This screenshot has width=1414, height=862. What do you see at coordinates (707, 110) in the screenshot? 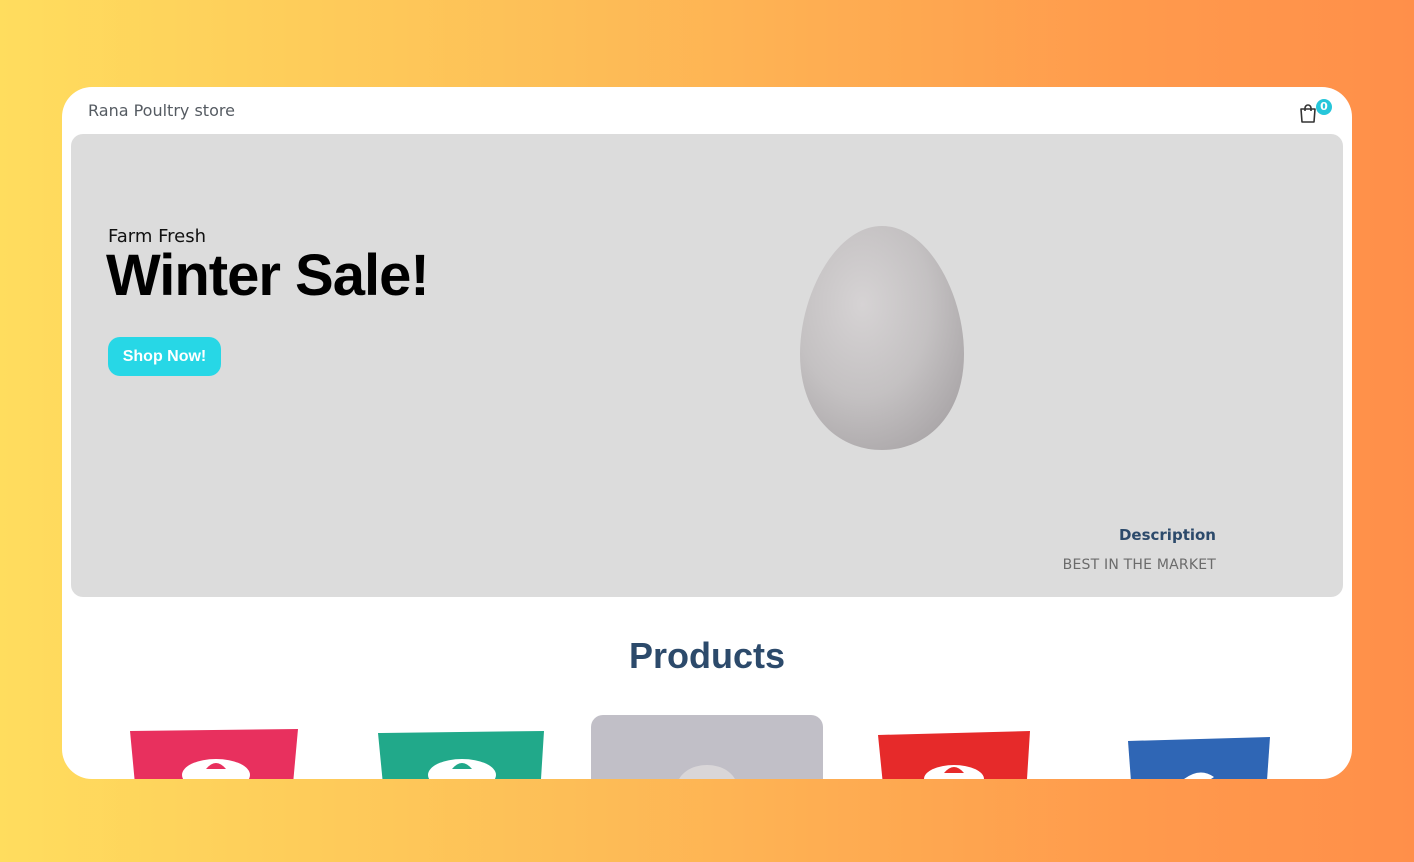
I see `navbar: Rana Poultry store 0` at bounding box center [707, 110].